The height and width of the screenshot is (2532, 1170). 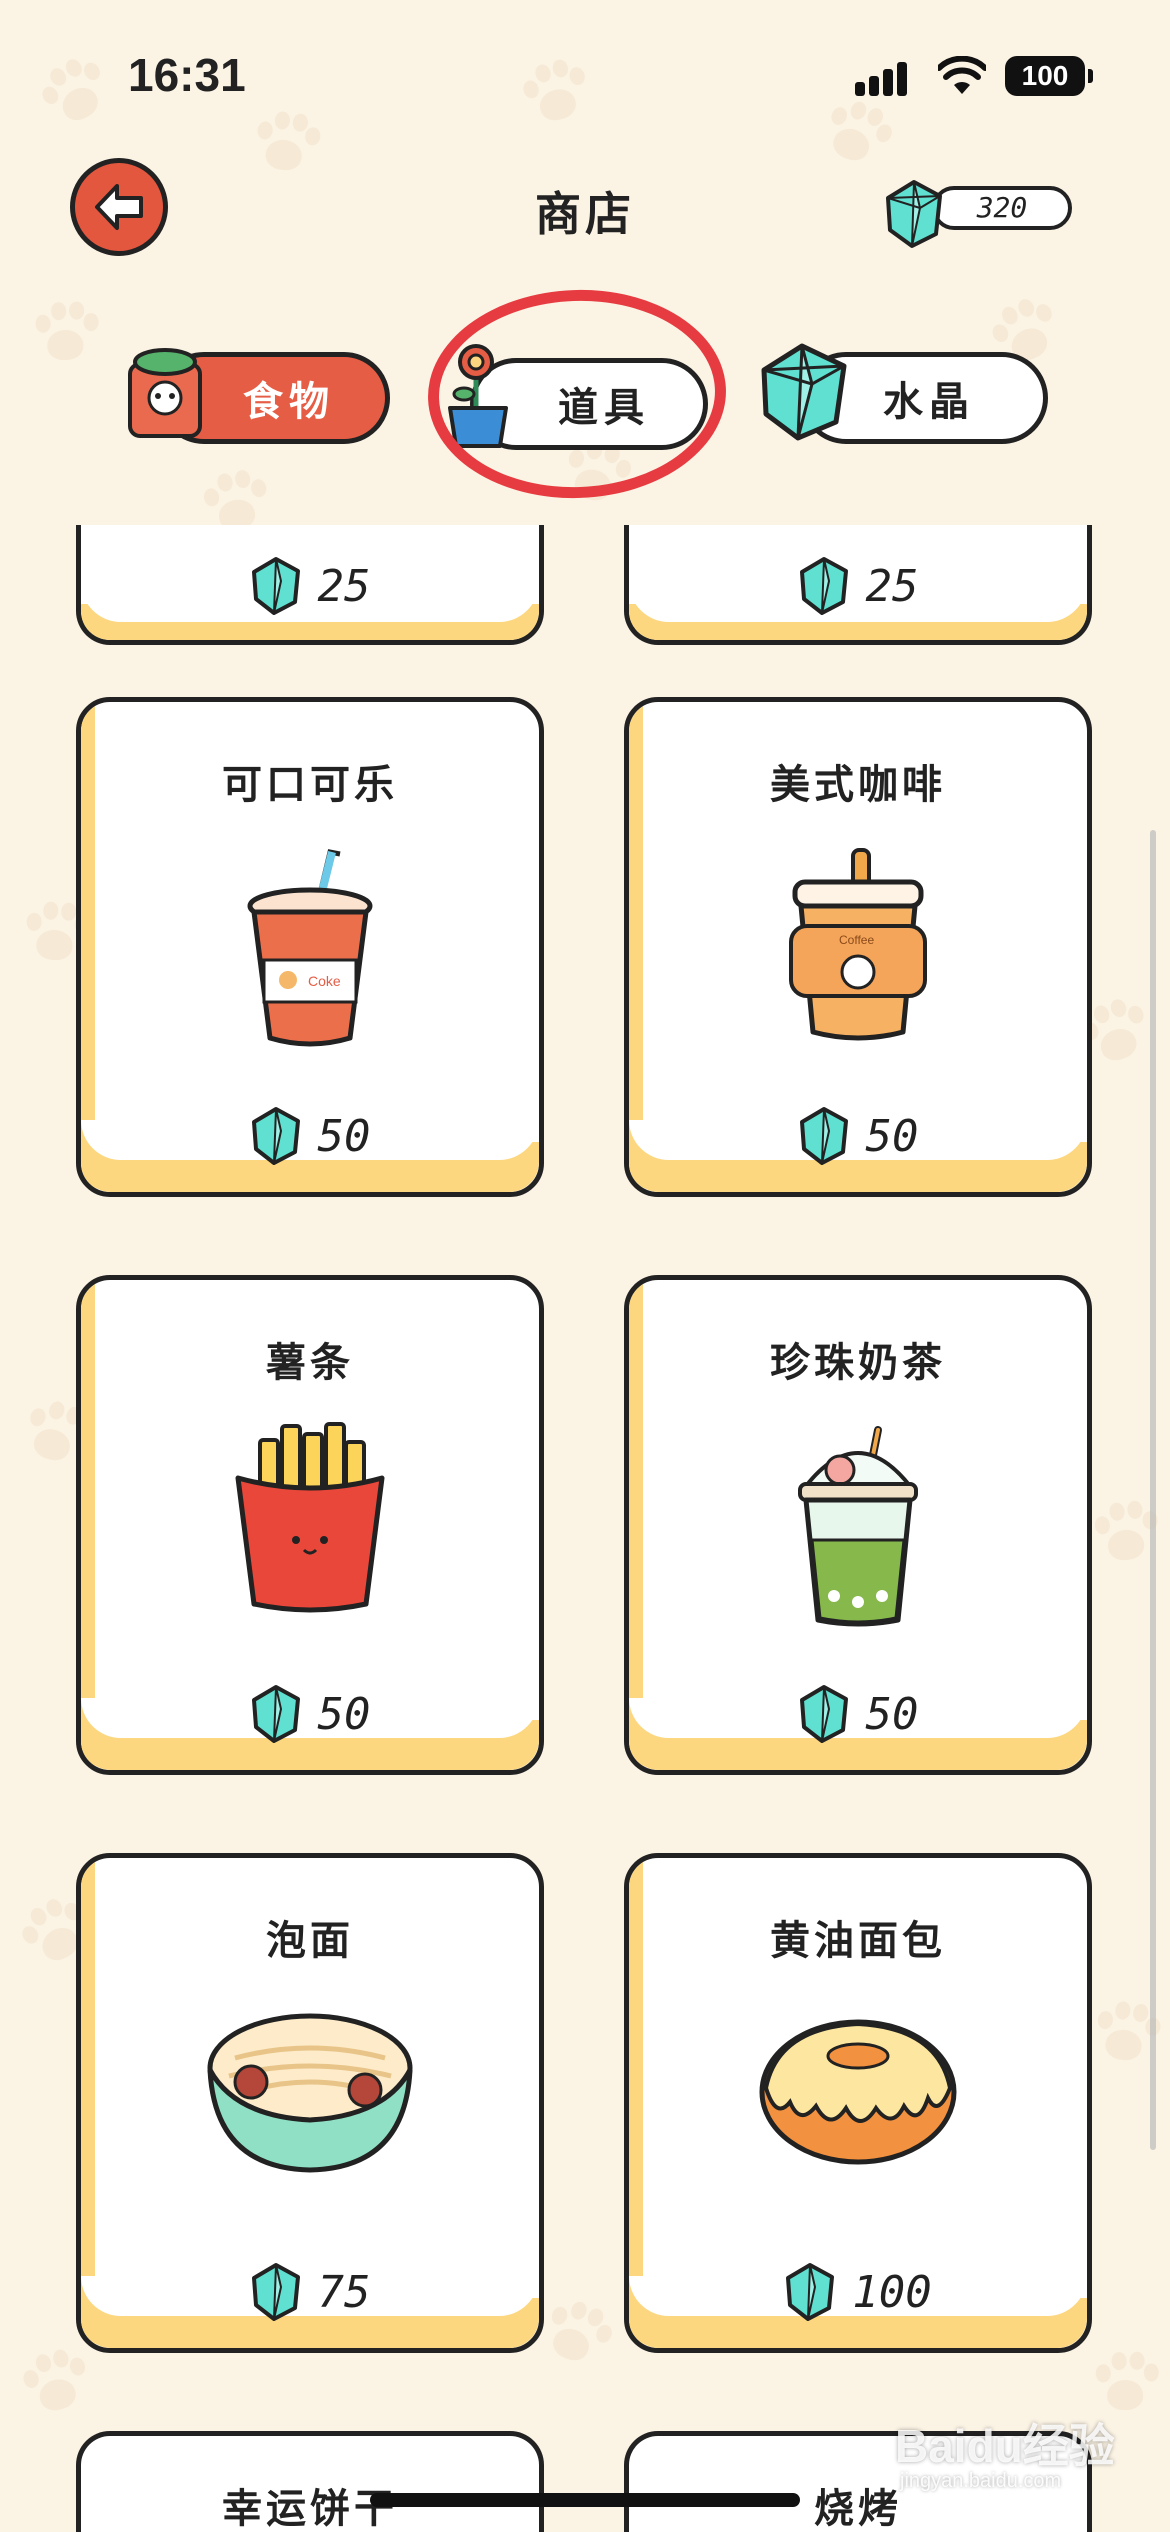 I want to click on product-card-coffee: 美式咖啡 Coffee 50, so click(x=858, y=947).